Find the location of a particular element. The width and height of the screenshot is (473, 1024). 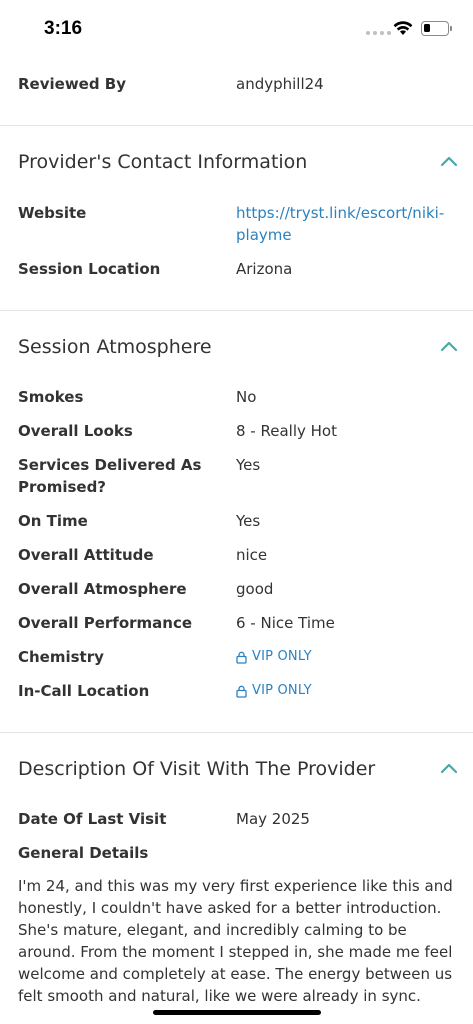

atmosphere-row-overall-looks: Overall Looks 8 - Really Hot is located at coordinates (238, 431).